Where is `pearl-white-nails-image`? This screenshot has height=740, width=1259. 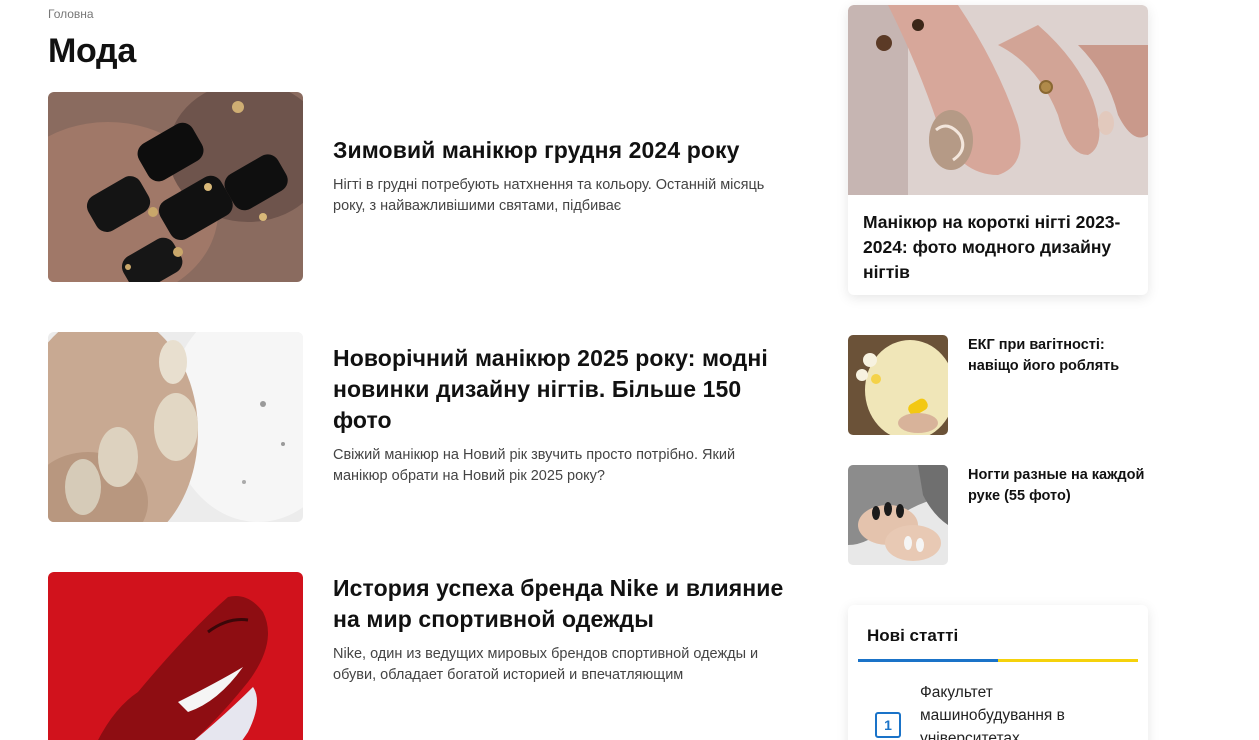 pearl-white-nails-image is located at coordinates (175, 427).